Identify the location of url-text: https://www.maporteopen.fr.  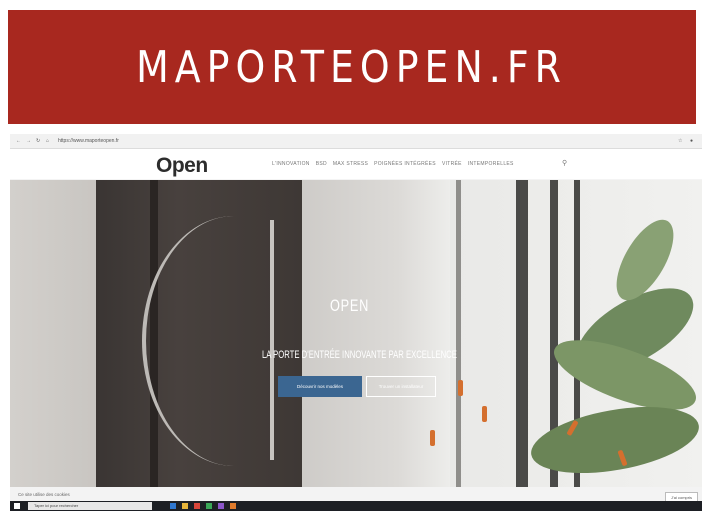
(88, 141).